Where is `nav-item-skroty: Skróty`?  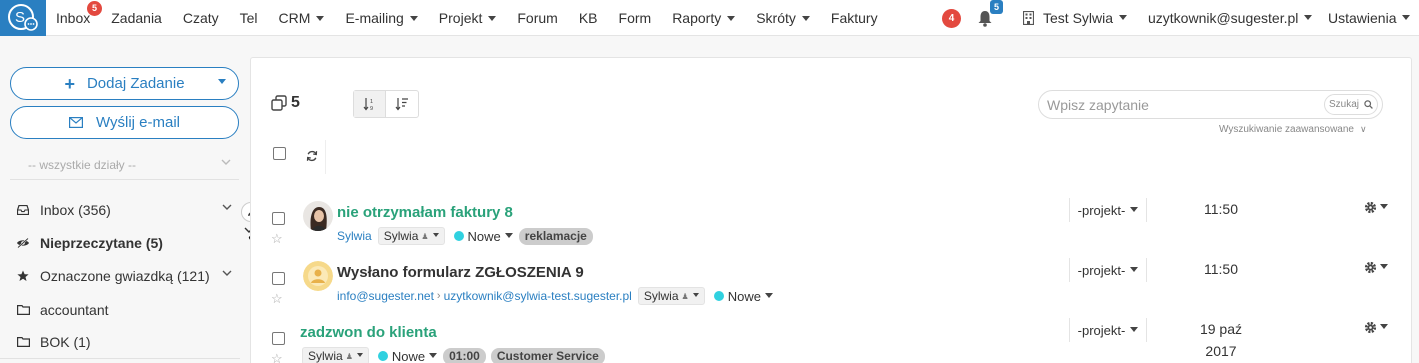
nav-item-skroty: Skróty is located at coordinates (783, 18).